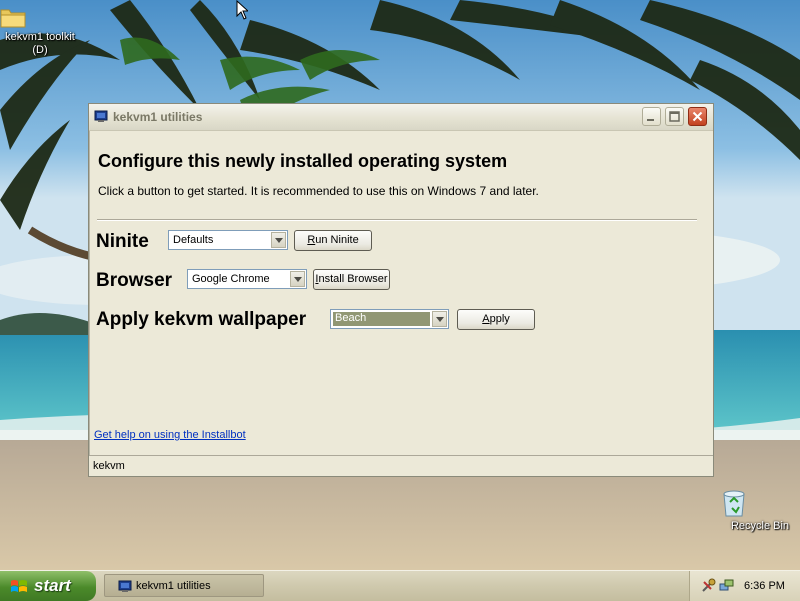 This screenshot has height=601, width=800. Describe the element at coordinates (170, 435) in the screenshot. I see `help-link: Get help on using the Installbot` at that location.